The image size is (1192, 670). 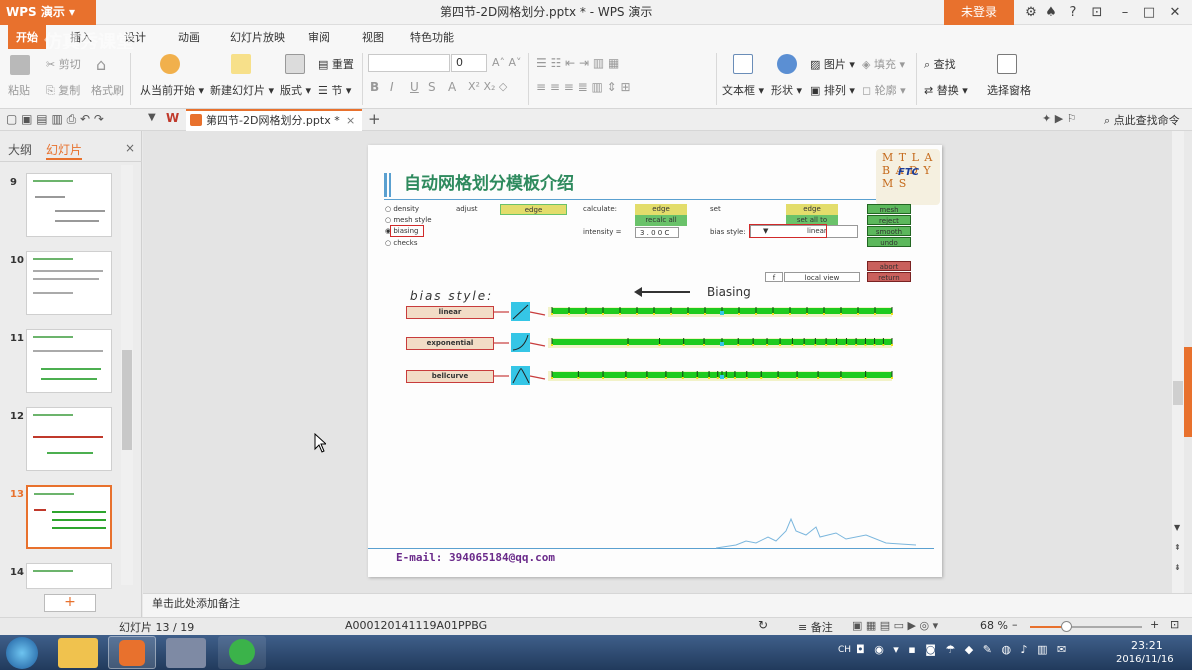 What do you see at coordinates (373, 37) in the screenshot?
I see `tab-view: 视图` at bounding box center [373, 37].